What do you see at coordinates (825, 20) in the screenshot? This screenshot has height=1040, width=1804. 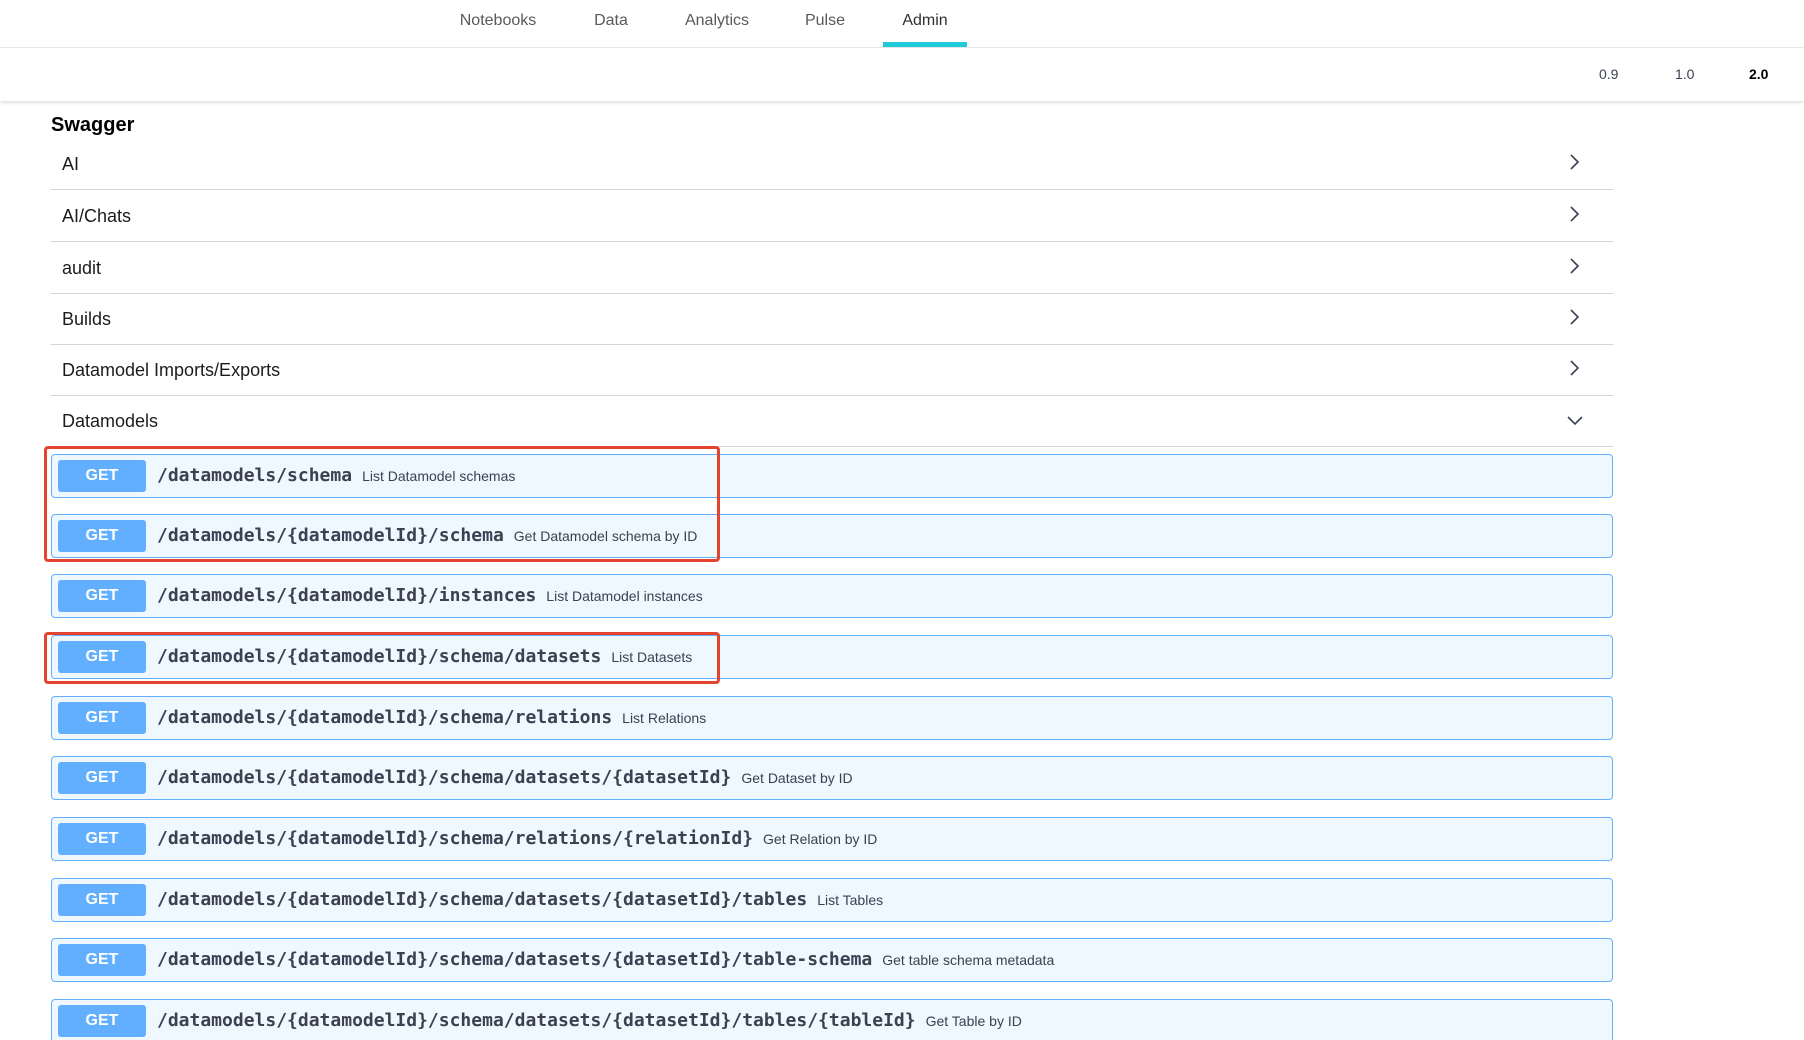 I see `tab-label: Pulse` at bounding box center [825, 20].